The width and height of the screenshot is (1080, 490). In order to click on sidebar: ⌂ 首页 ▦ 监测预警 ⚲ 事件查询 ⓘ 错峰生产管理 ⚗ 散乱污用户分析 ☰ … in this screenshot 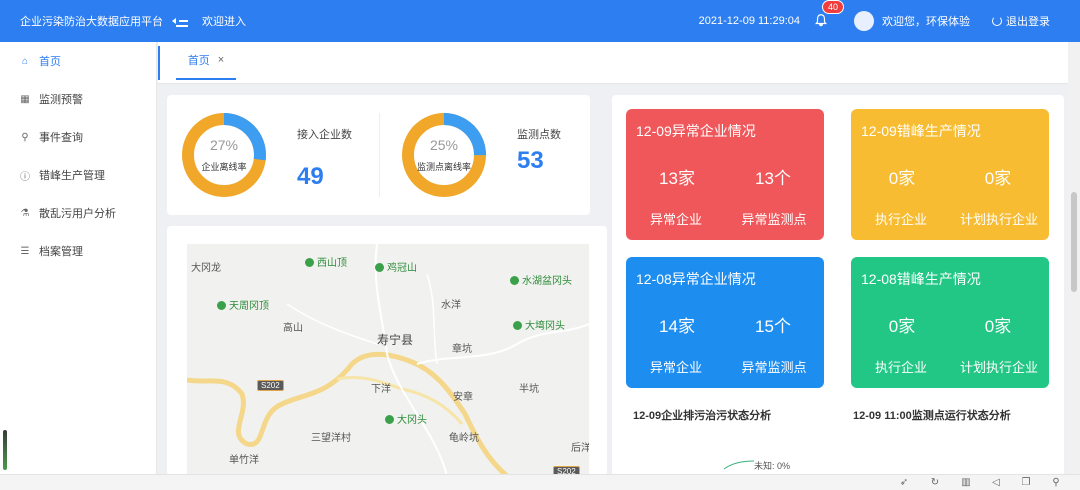, I will do `click(78, 258)`.